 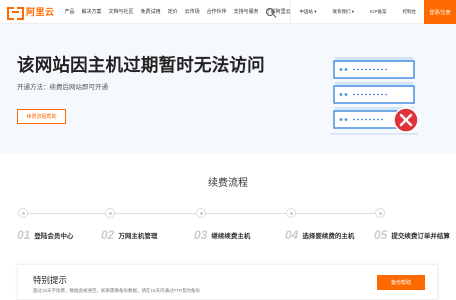 I want to click on notice-title: 特别提示, so click(x=50, y=280).